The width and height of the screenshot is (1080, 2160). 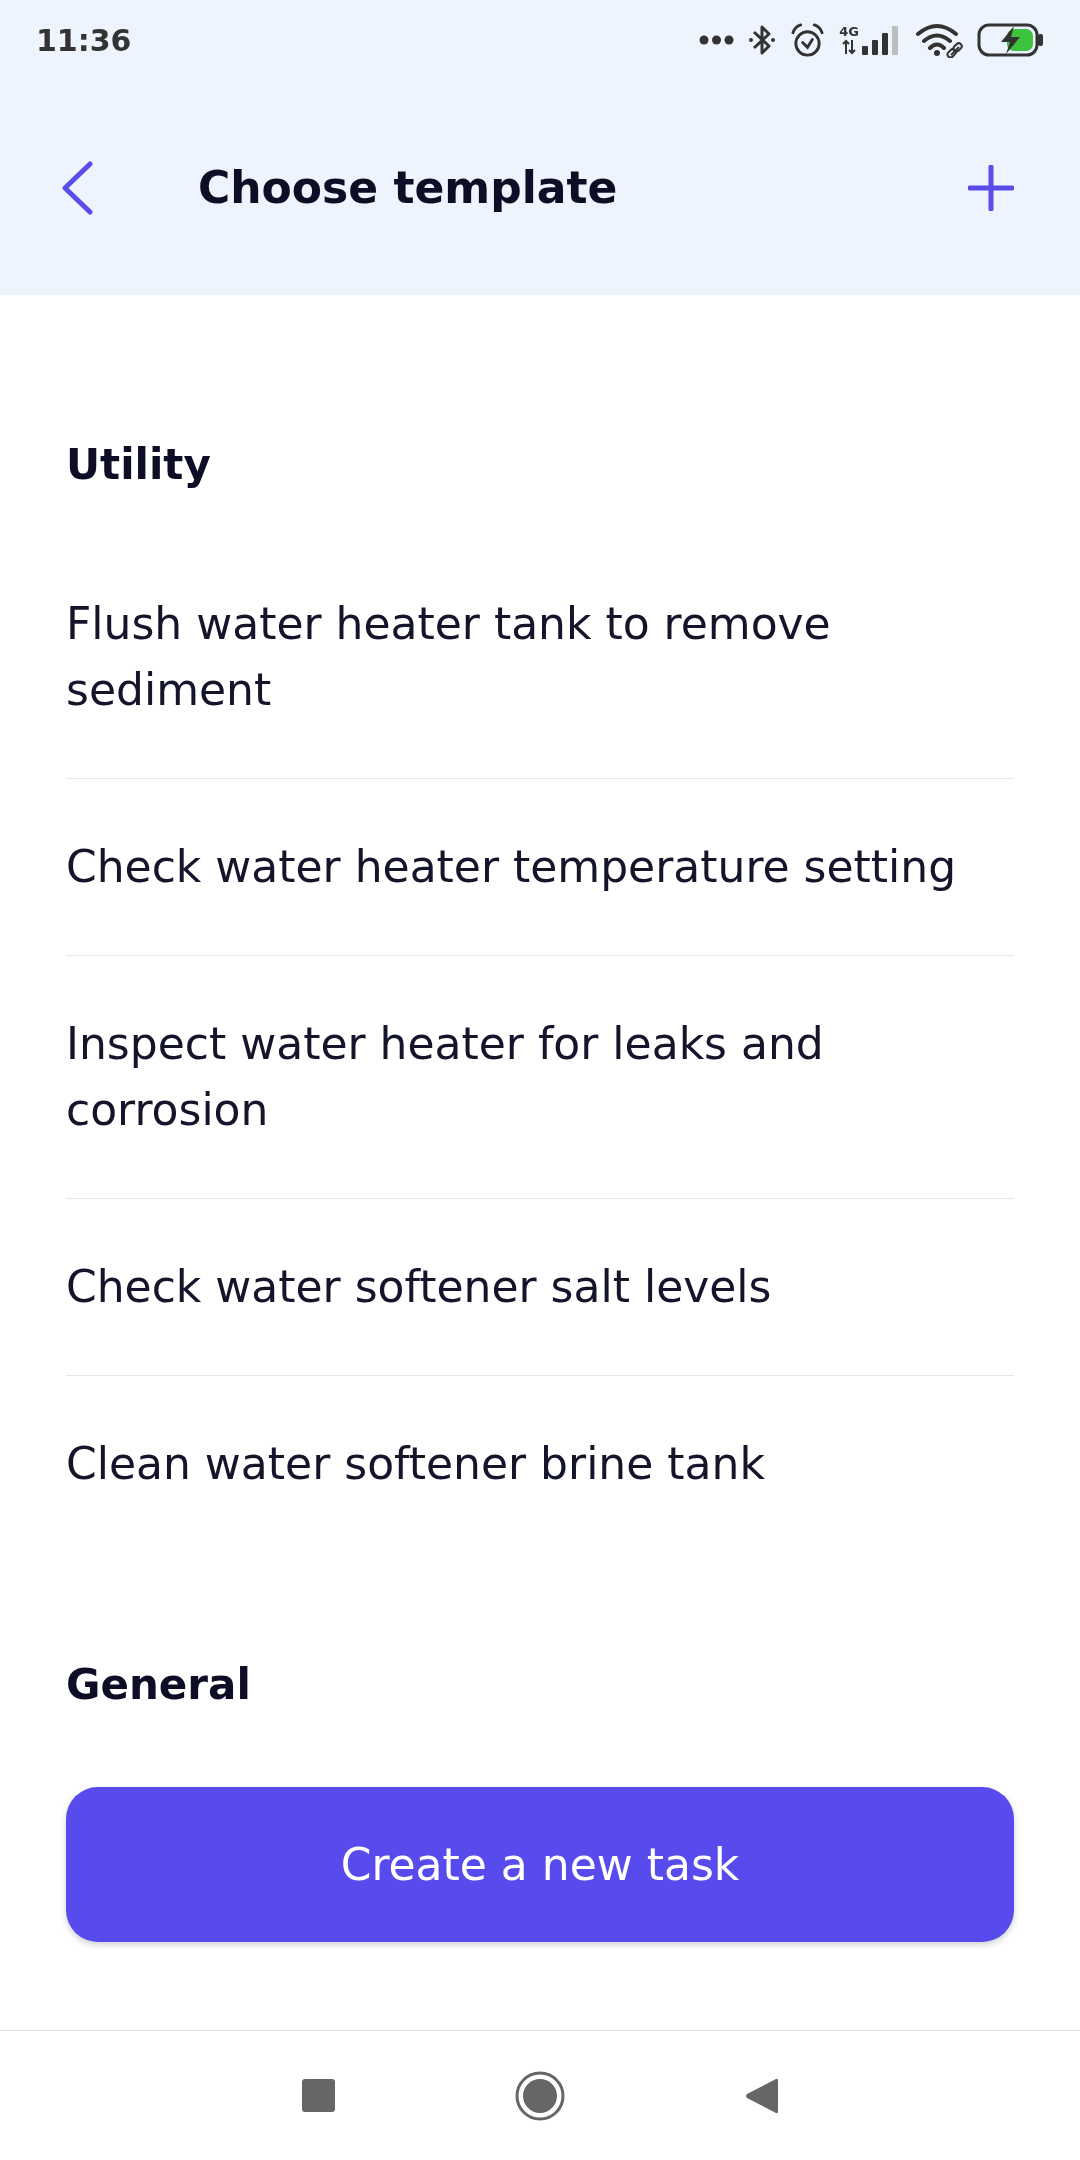 What do you see at coordinates (540, 867) in the screenshot?
I see `template-item: Check water heater temperature setting` at bounding box center [540, 867].